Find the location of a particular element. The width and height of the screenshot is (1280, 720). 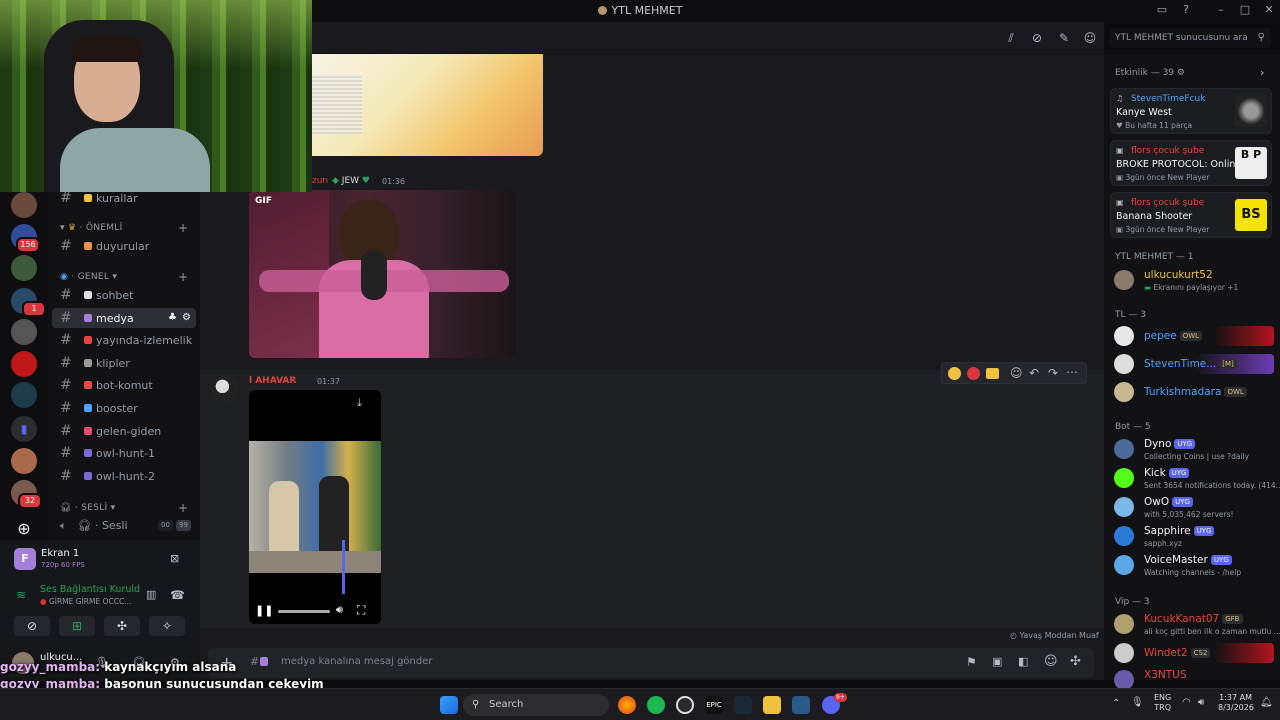

category-important: ▾ ♛ · ÖNEMLİ + is located at coordinates (124, 228).